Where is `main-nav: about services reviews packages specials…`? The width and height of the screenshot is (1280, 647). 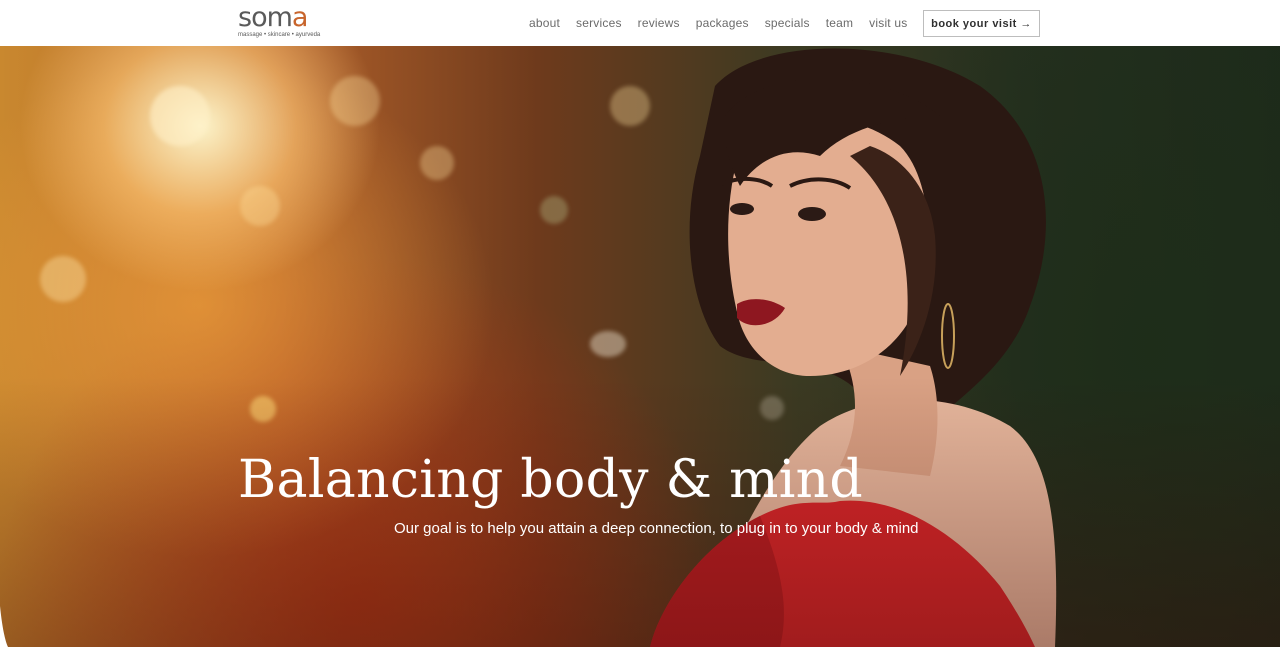 main-nav: about services reviews packages specials… is located at coordinates (746, 23).